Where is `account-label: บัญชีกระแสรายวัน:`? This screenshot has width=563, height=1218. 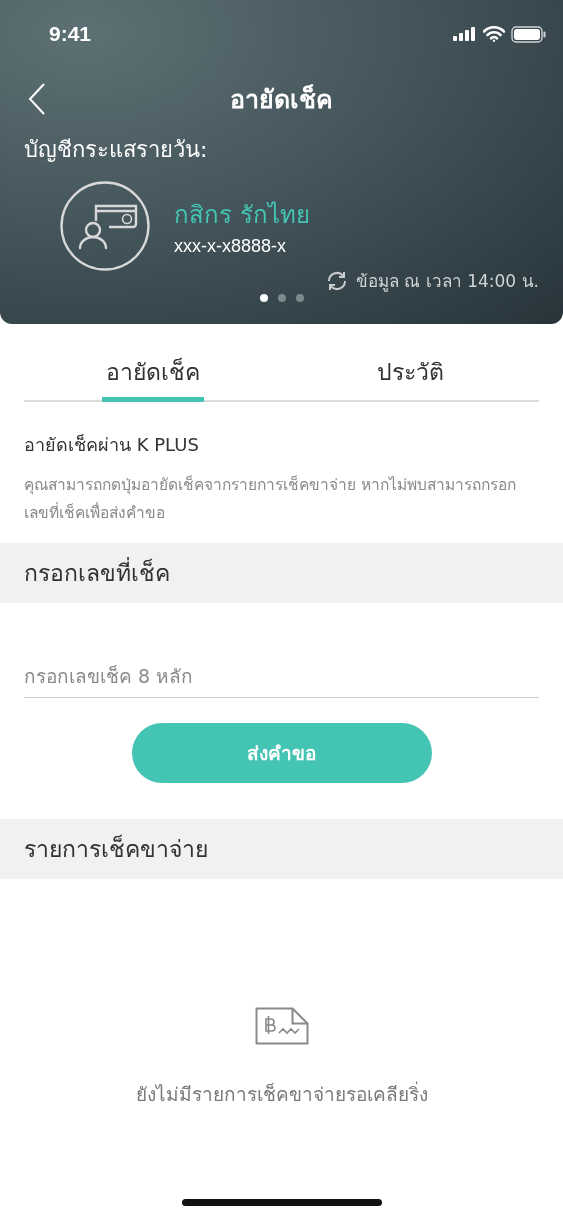
account-label: บัญชีกระแสรายวัน: is located at coordinates (116, 150).